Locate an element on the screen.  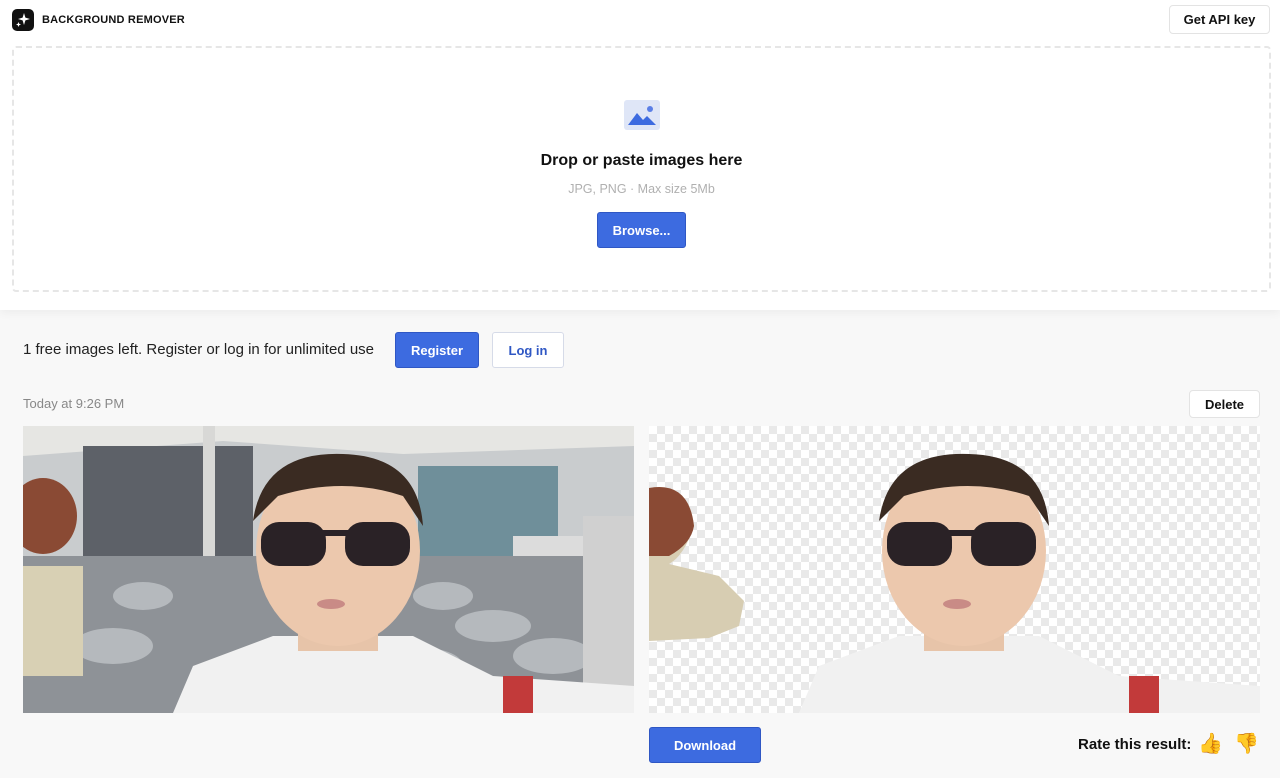
image-icon is located at coordinates (642, 115).